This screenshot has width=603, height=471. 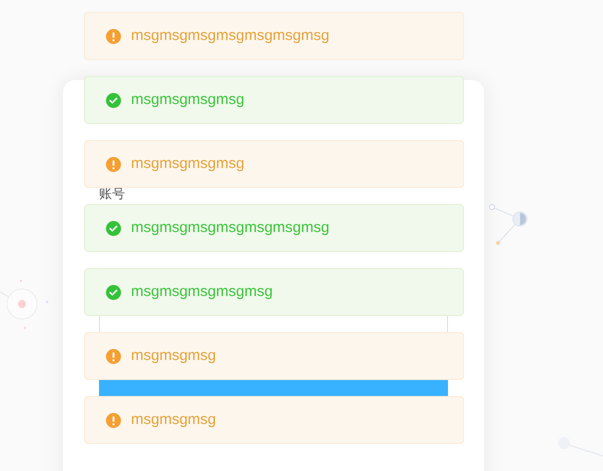 What do you see at coordinates (112, 193) in the screenshot?
I see `account-label: 账号` at bounding box center [112, 193].